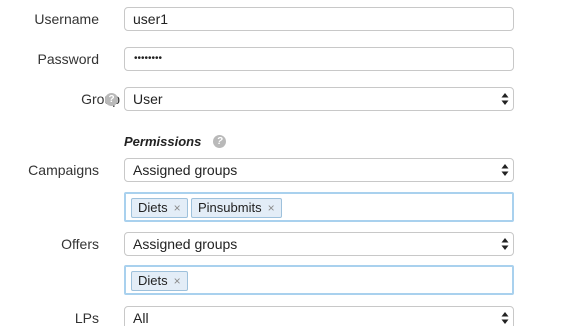  Describe the element at coordinates (111, 99) in the screenshot. I see `group-help-icon: ?` at that location.